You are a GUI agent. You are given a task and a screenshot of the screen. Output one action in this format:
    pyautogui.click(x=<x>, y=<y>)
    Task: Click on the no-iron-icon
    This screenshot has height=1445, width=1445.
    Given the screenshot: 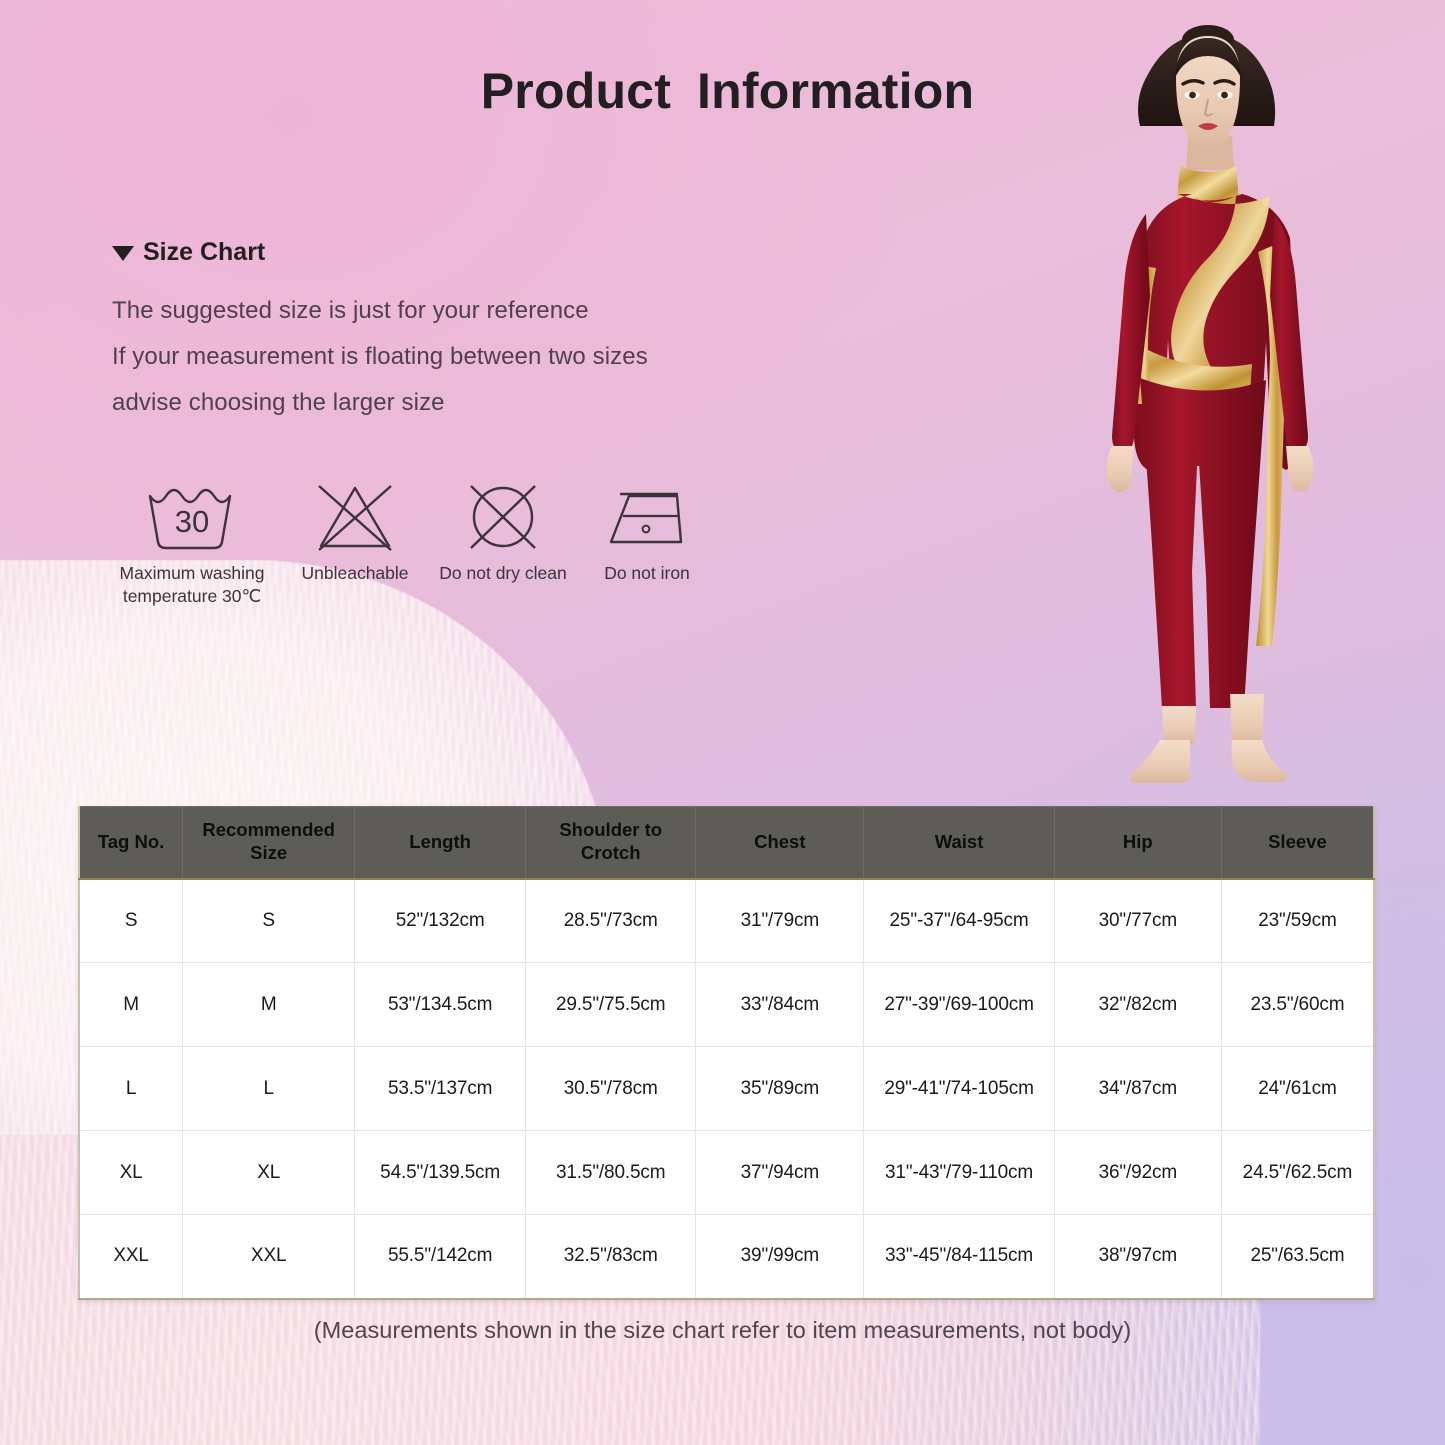 What is the action you would take?
    pyautogui.click(x=647, y=517)
    